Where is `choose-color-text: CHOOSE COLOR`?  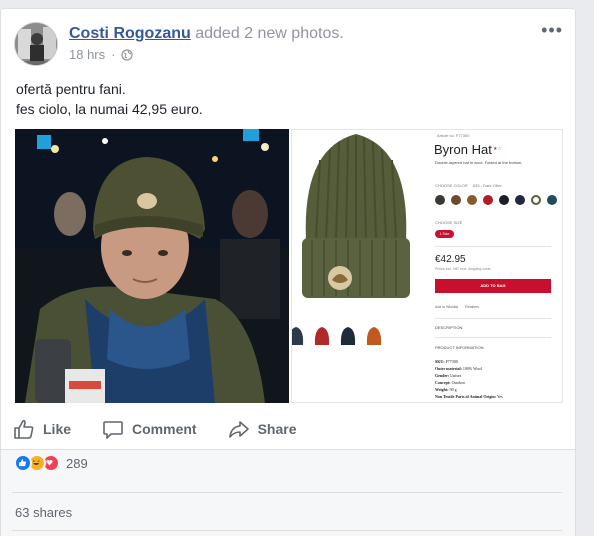
choose-color-text: CHOOSE COLOR is located at coordinates (451, 185).